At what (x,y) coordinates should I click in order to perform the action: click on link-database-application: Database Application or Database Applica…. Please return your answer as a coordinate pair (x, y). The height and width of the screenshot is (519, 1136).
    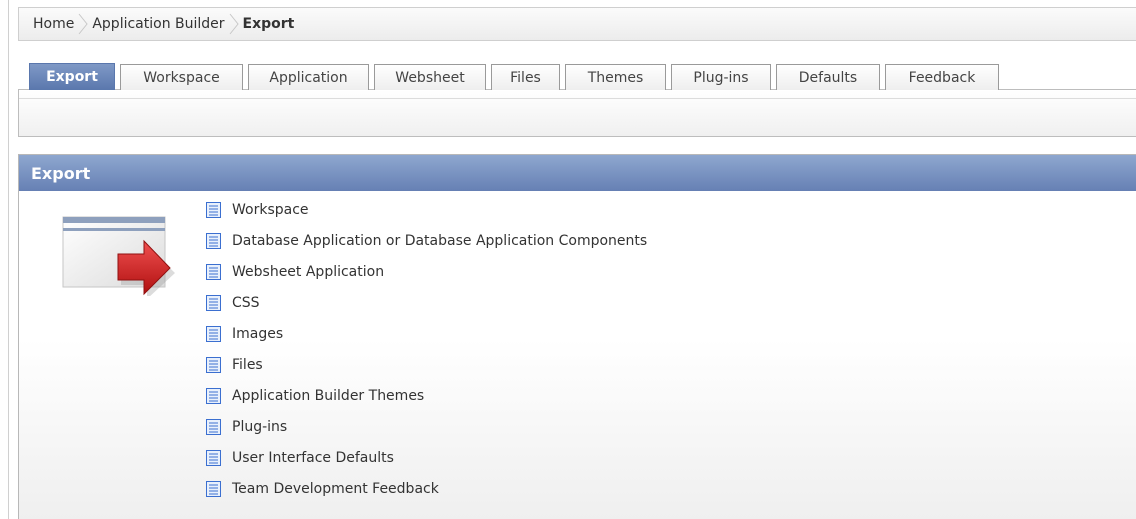
    Looking at the image, I should click on (426, 240).